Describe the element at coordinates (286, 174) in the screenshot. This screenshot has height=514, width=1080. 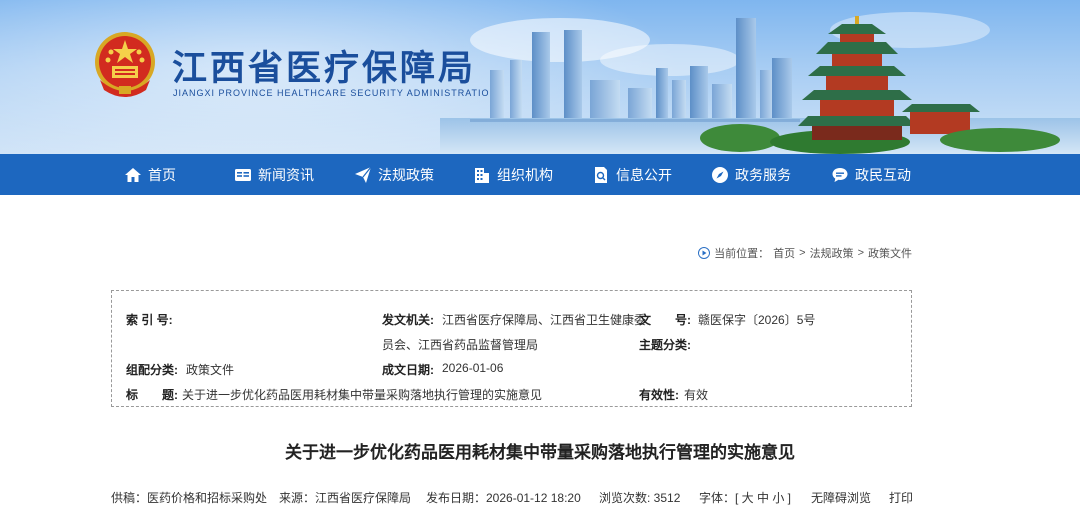
I see `nav-item-label: 新闻资讯` at that location.